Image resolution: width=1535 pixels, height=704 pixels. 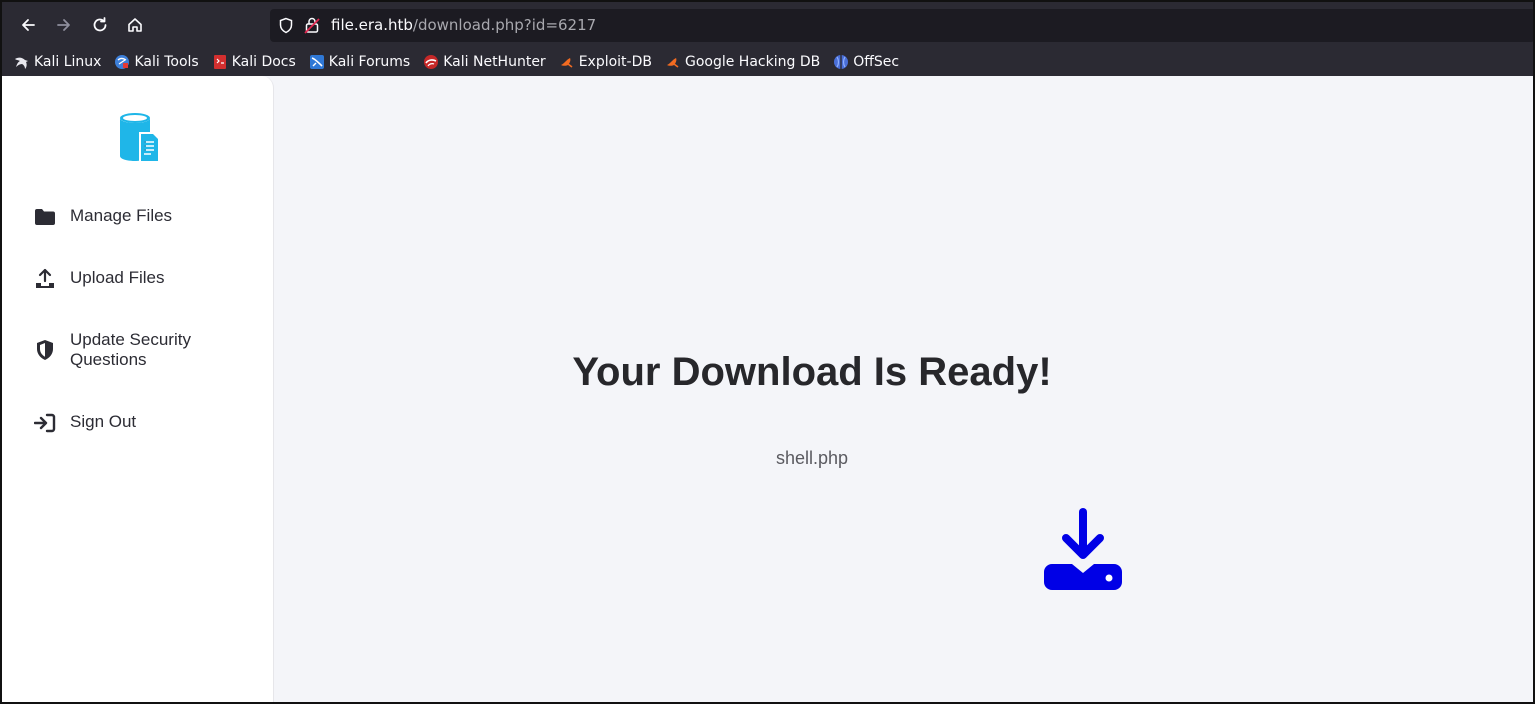 I want to click on upload-icon, so click(x=45, y=279).